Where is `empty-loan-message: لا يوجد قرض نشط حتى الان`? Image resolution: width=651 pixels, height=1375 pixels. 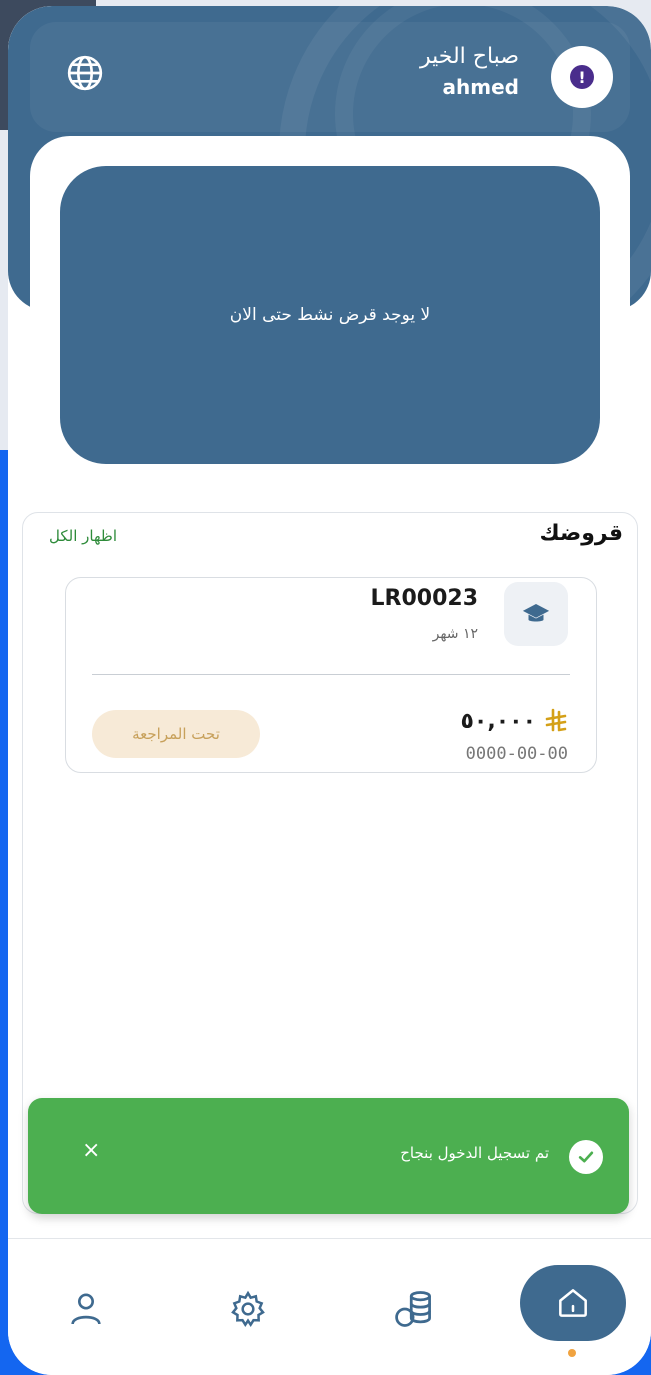
empty-loan-message: لا يوجد قرض نشط حتى الان is located at coordinates (330, 315).